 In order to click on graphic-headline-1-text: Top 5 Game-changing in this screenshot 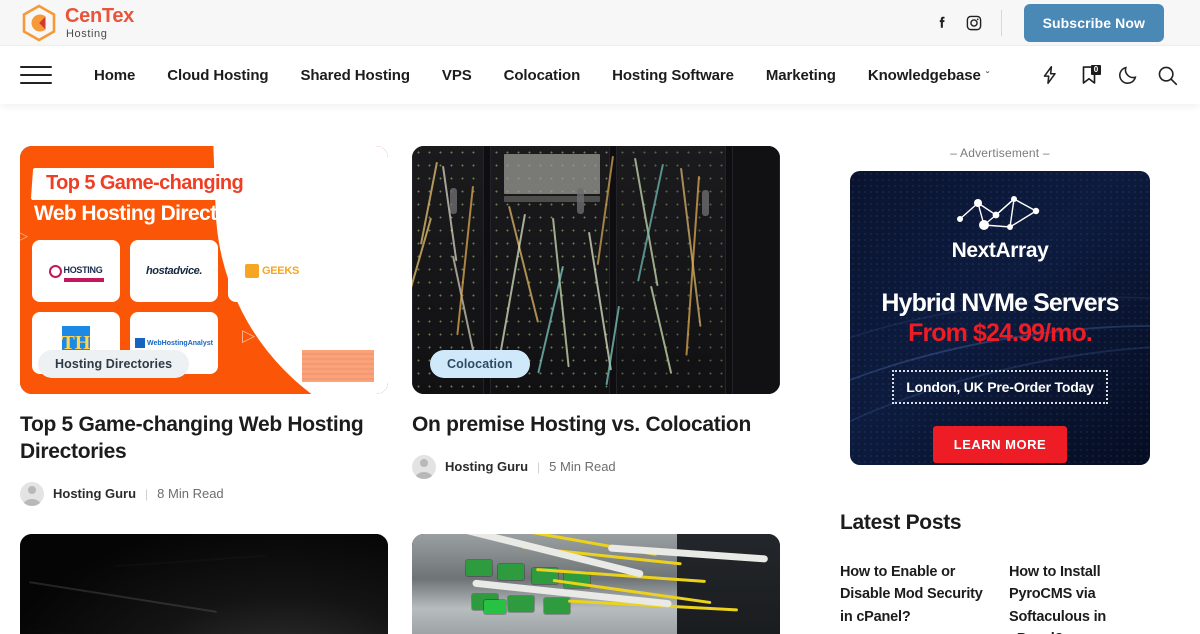, I will do `click(145, 183)`.